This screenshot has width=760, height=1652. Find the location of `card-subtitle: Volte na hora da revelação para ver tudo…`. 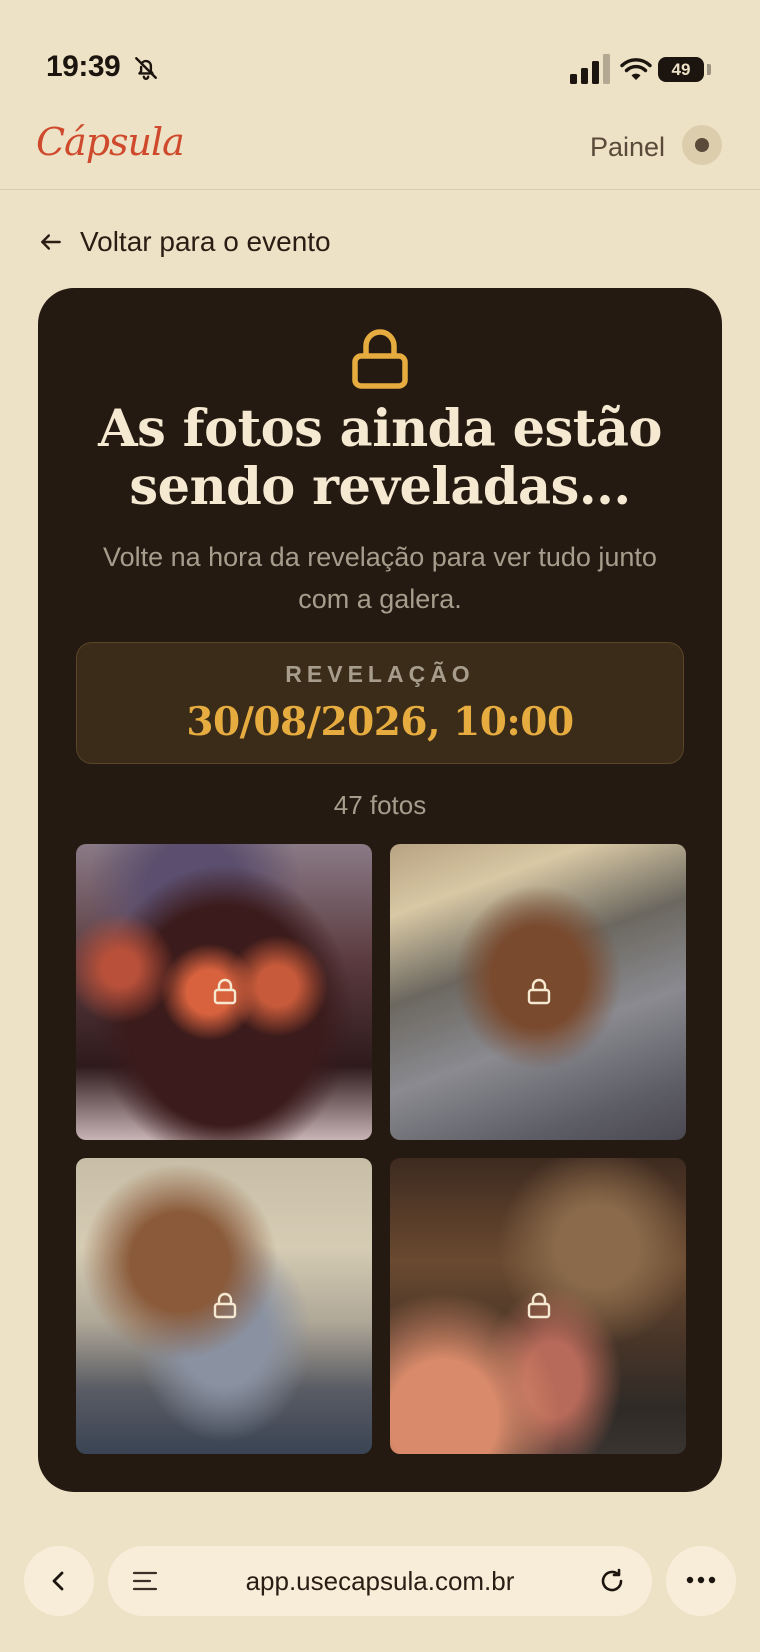

card-subtitle: Volte na hora da revelação para ver tudo… is located at coordinates (380, 578).